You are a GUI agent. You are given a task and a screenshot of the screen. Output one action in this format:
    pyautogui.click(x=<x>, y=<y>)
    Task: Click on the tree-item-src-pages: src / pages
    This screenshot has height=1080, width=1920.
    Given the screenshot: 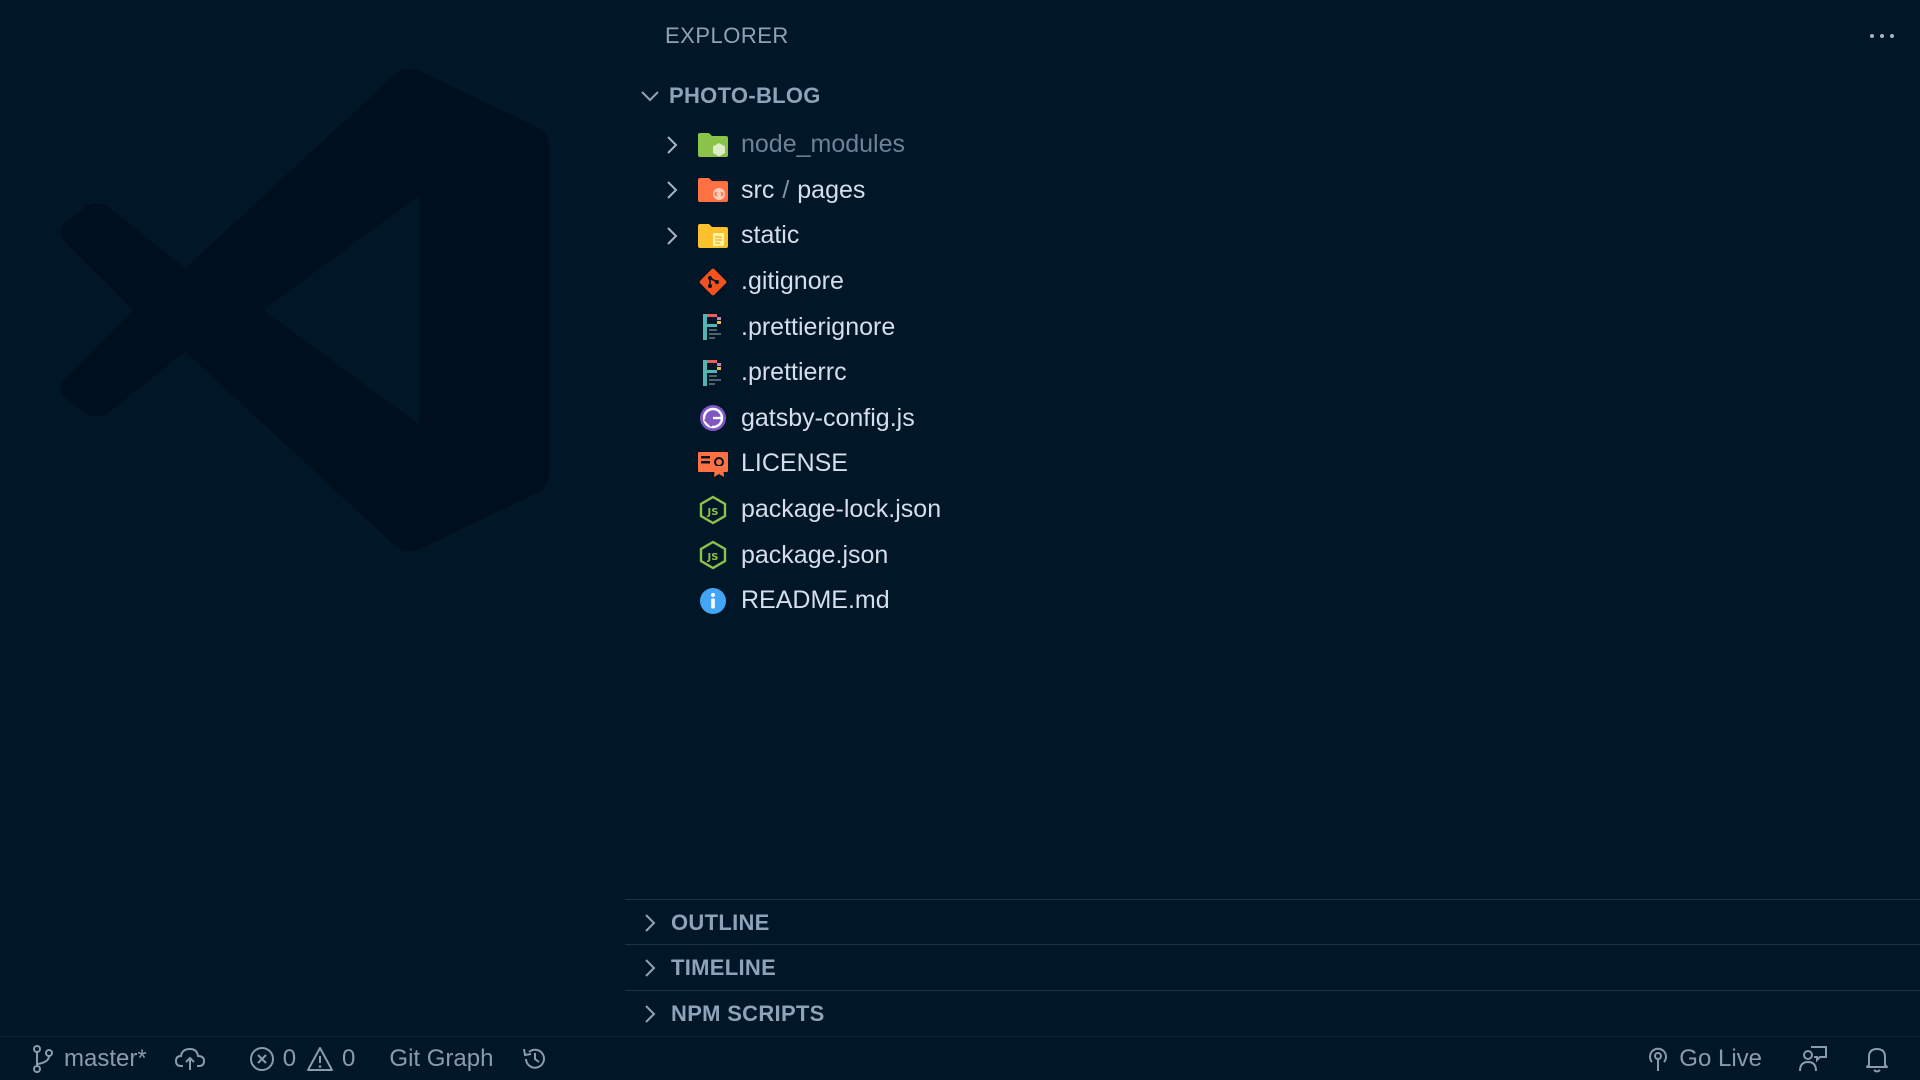 What is the action you would take?
    pyautogui.click(x=1075, y=191)
    